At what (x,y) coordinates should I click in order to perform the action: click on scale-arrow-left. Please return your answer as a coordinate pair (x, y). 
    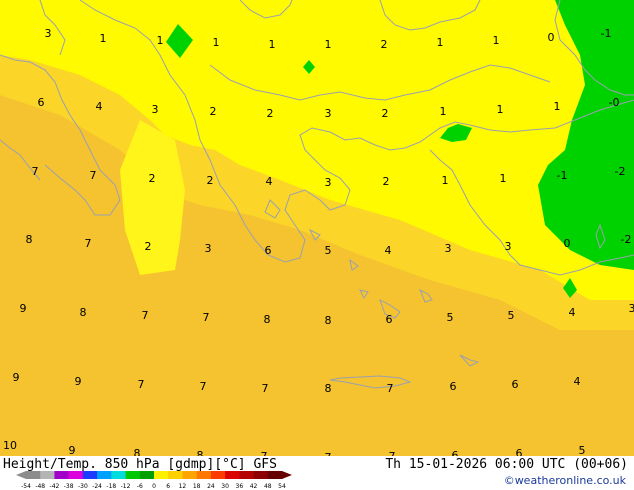
    Looking at the image, I should click on (21, 475).